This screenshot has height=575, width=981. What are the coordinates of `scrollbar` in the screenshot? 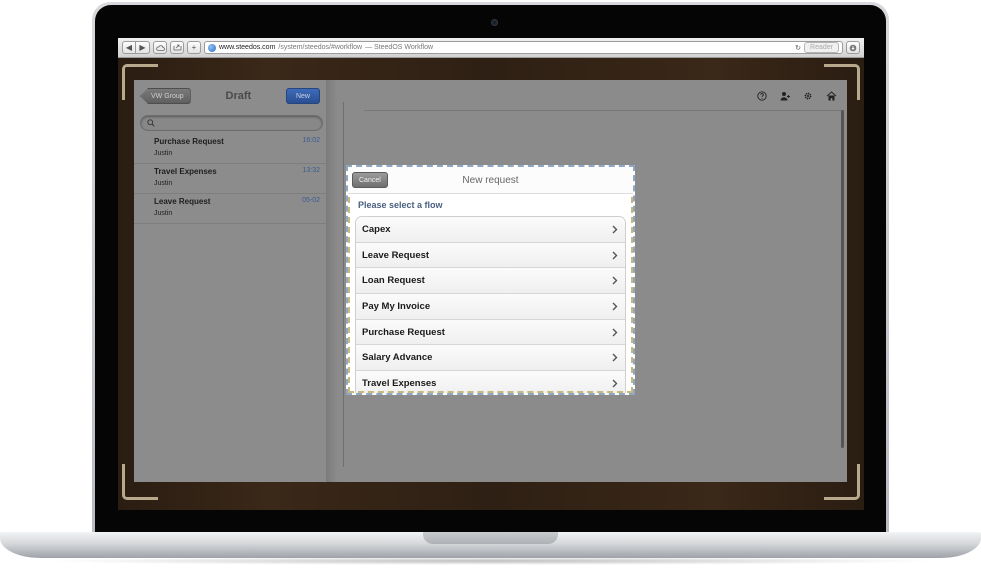 It's located at (842, 279).